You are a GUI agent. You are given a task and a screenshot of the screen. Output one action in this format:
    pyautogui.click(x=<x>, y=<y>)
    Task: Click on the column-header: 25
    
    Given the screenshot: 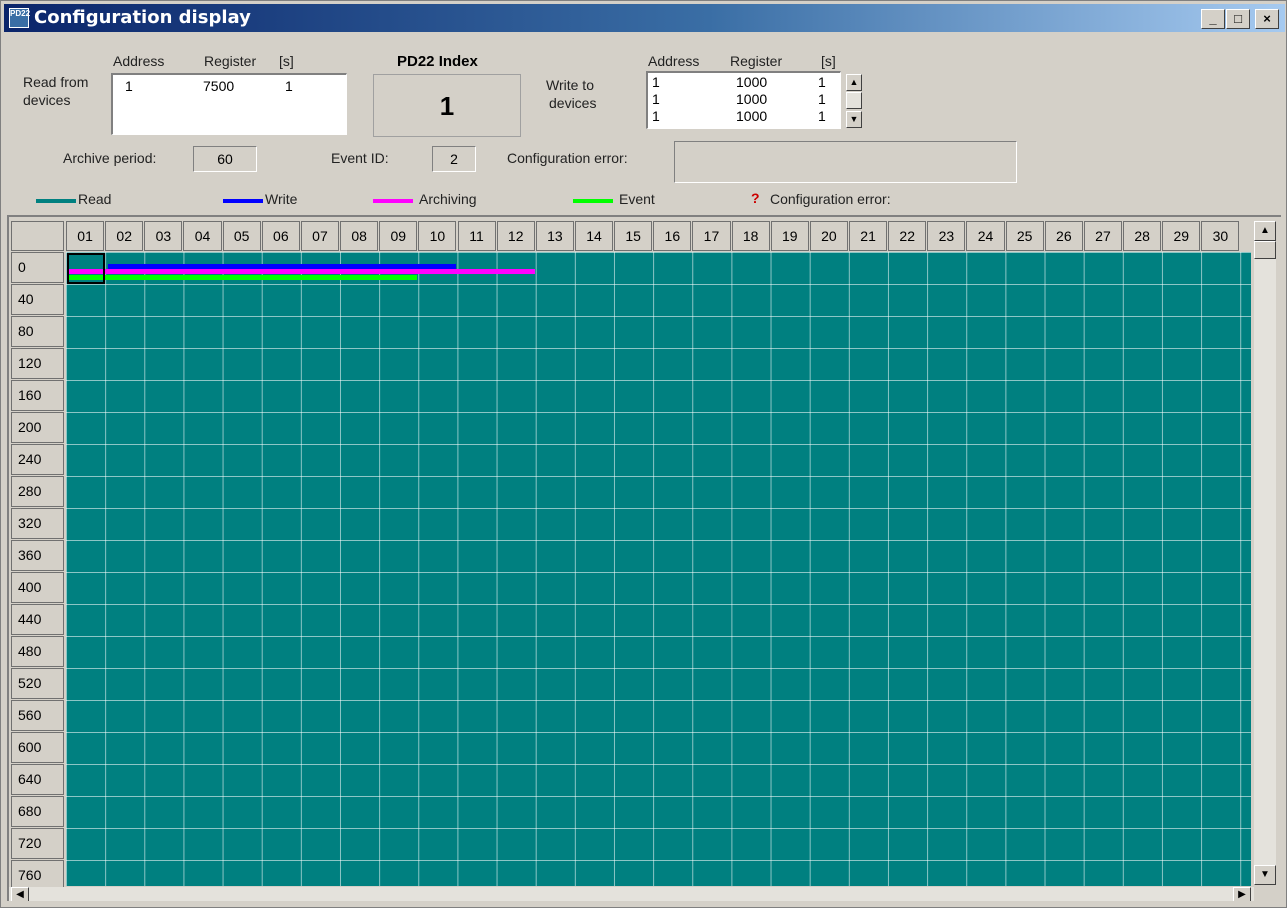 What is the action you would take?
    pyautogui.click(x=1024, y=236)
    